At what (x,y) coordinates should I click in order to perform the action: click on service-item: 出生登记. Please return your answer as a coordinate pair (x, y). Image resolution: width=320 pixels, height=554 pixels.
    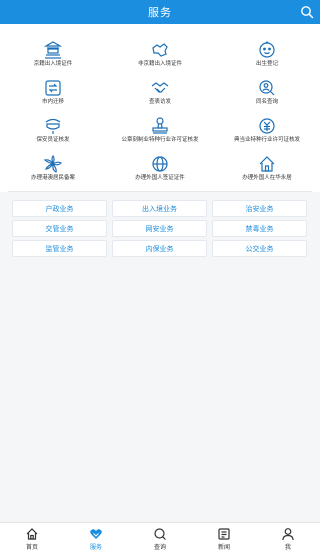
    Looking at the image, I should click on (267, 54).